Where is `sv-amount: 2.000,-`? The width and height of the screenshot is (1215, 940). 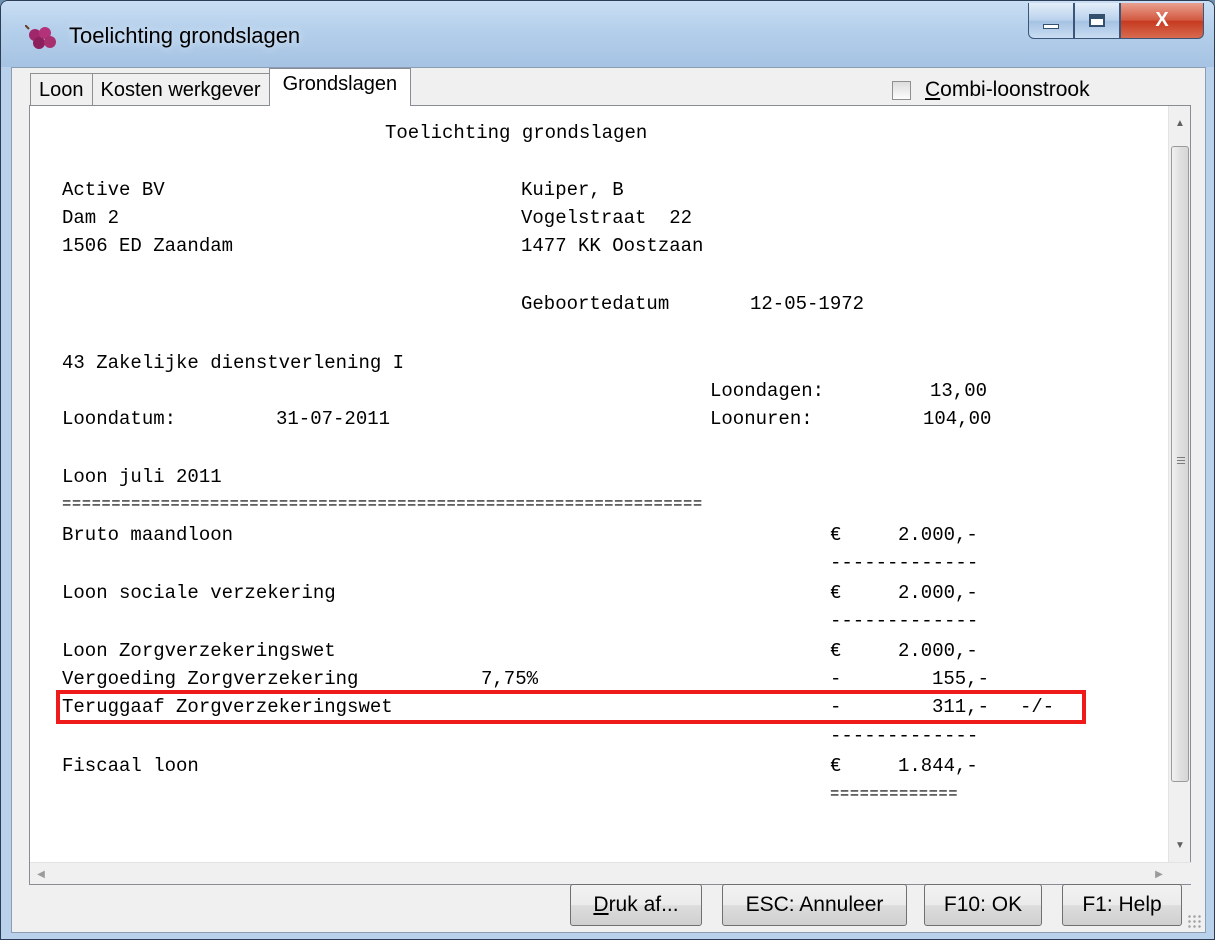
sv-amount: 2.000,- is located at coordinates (938, 593).